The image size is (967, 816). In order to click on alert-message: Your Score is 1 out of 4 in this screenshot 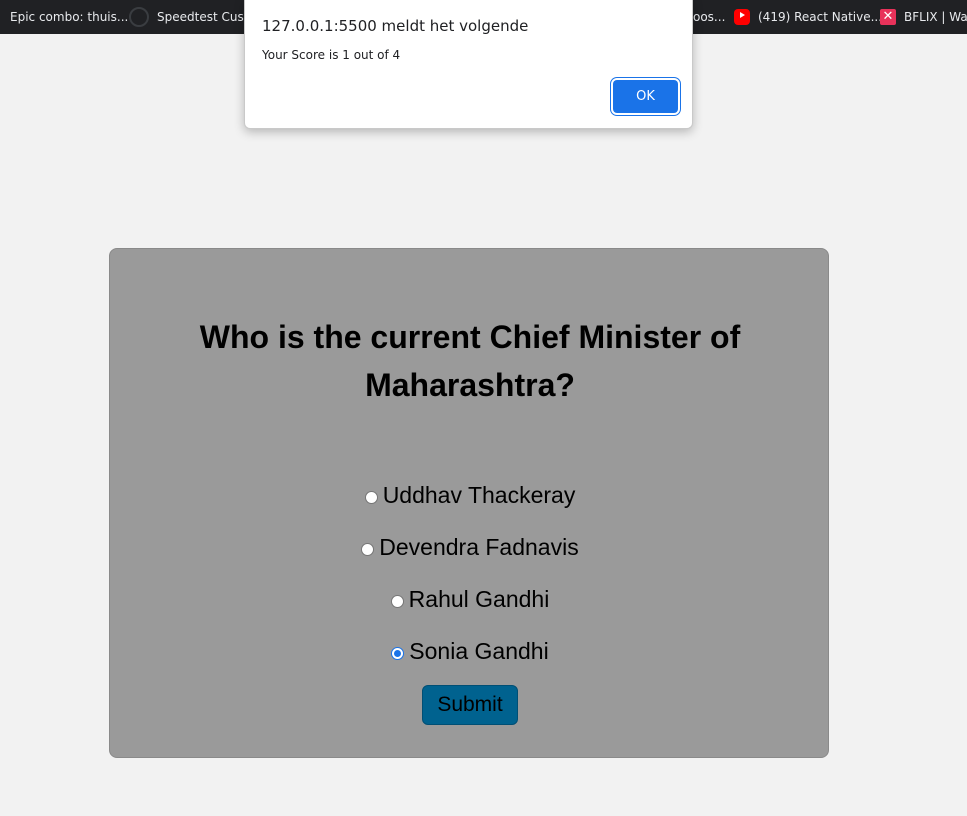, I will do `click(331, 55)`.